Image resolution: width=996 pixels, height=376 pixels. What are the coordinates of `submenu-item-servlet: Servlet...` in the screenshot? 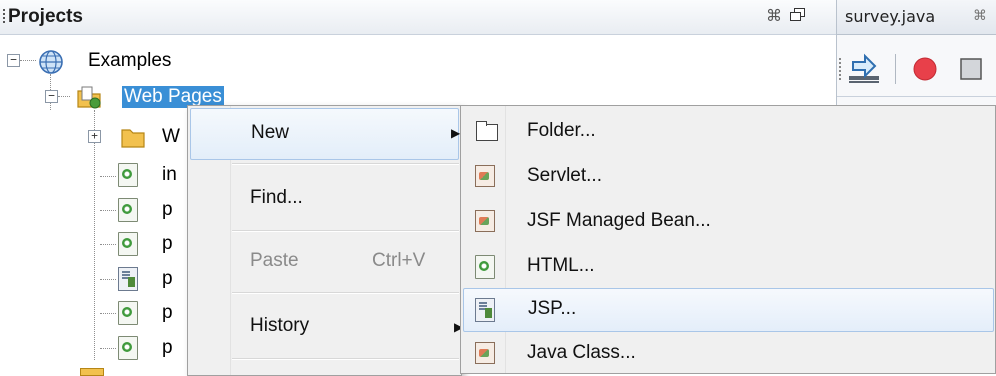 It's located at (728, 177).